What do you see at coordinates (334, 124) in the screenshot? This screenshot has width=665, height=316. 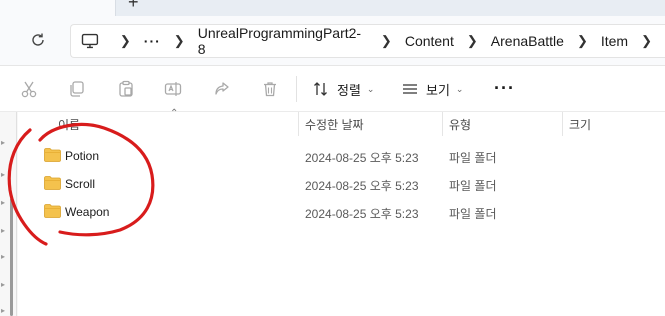 I see `column-header-modified-label: 수정한 날짜` at bounding box center [334, 124].